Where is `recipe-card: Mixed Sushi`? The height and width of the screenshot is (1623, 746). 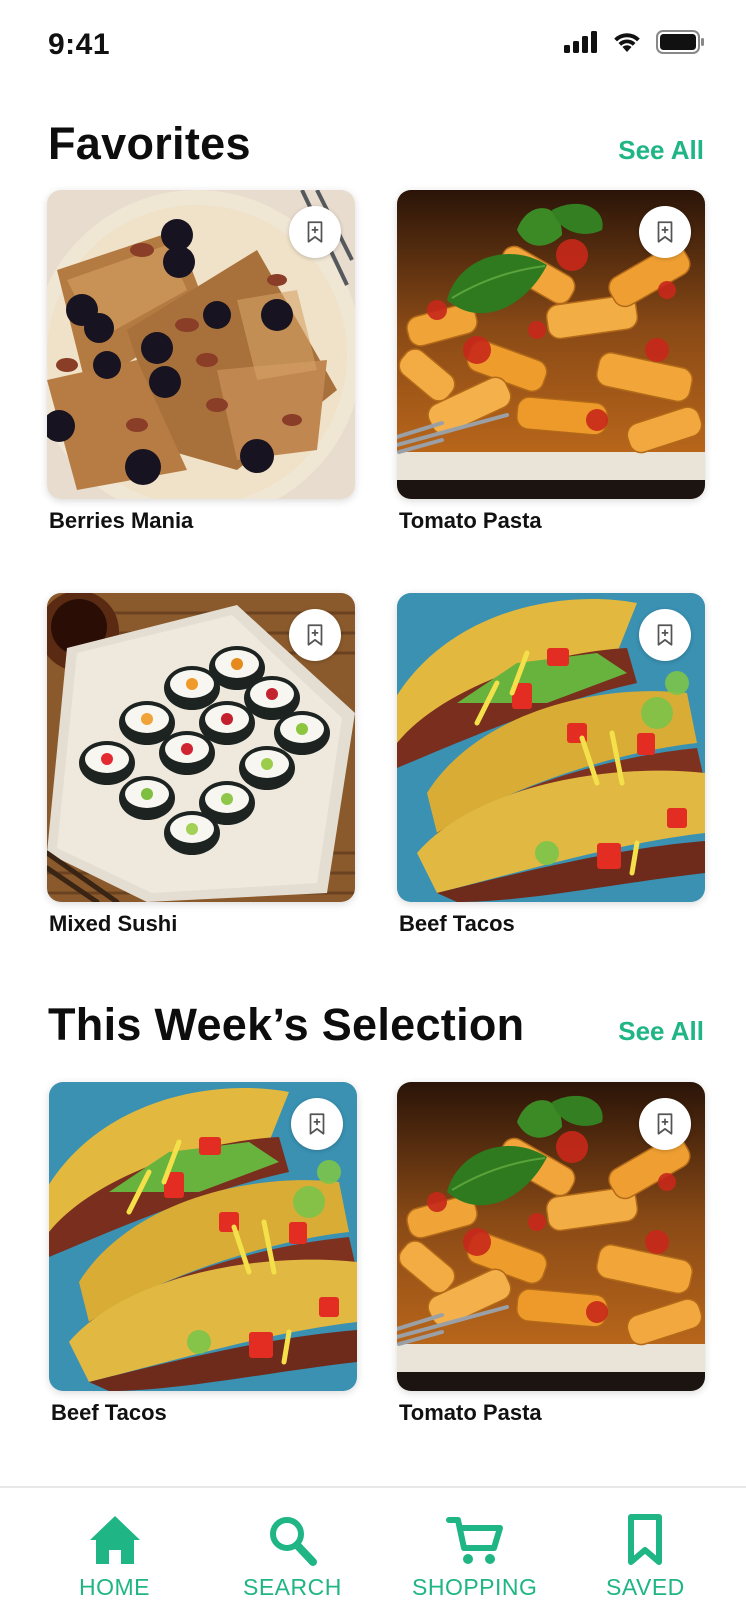
recipe-card: Mixed Sushi is located at coordinates (201, 764).